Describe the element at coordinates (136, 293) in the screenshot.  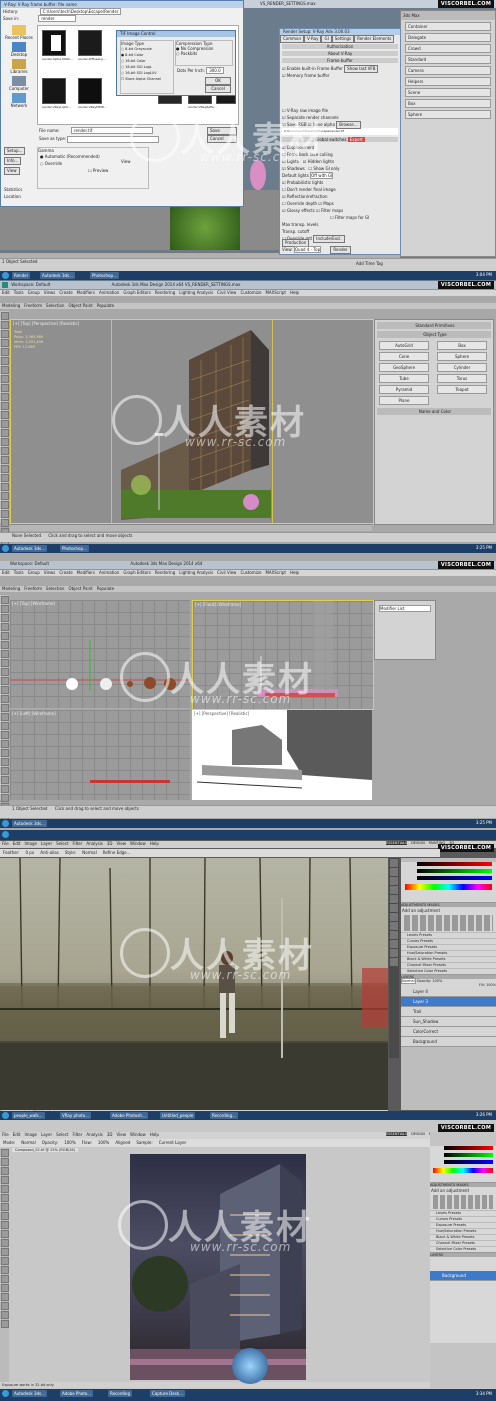
I see `menu-item: Graph Editors` at that location.